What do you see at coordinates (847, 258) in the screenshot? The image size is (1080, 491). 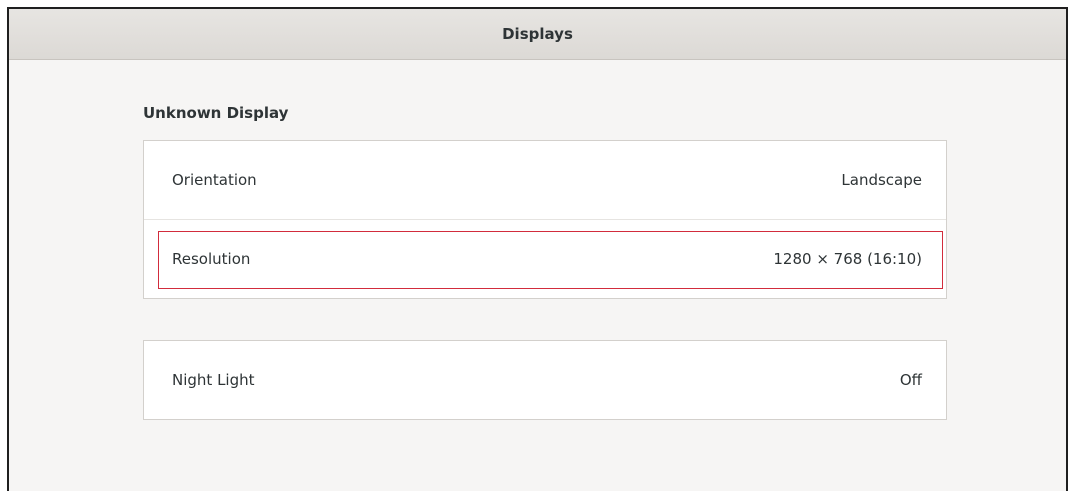 I see `resolution-value: 1280 × 768 (16:10)` at bounding box center [847, 258].